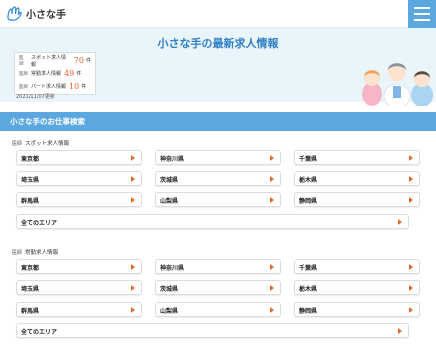  What do you see at coordinates (47, 121) in the screenshot?
I see `job-search-title: 小さな手のお仕事検索` at bounding box center [47, 121].